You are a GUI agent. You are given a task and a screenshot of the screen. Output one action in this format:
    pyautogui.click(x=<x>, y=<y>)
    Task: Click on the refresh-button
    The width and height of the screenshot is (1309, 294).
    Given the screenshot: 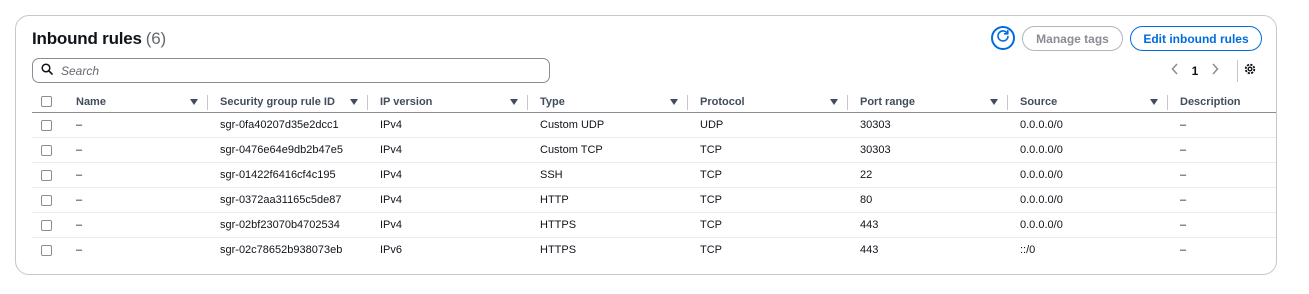 What is the action you would take?
    pyautogui.click(x=1003, y=38)
    